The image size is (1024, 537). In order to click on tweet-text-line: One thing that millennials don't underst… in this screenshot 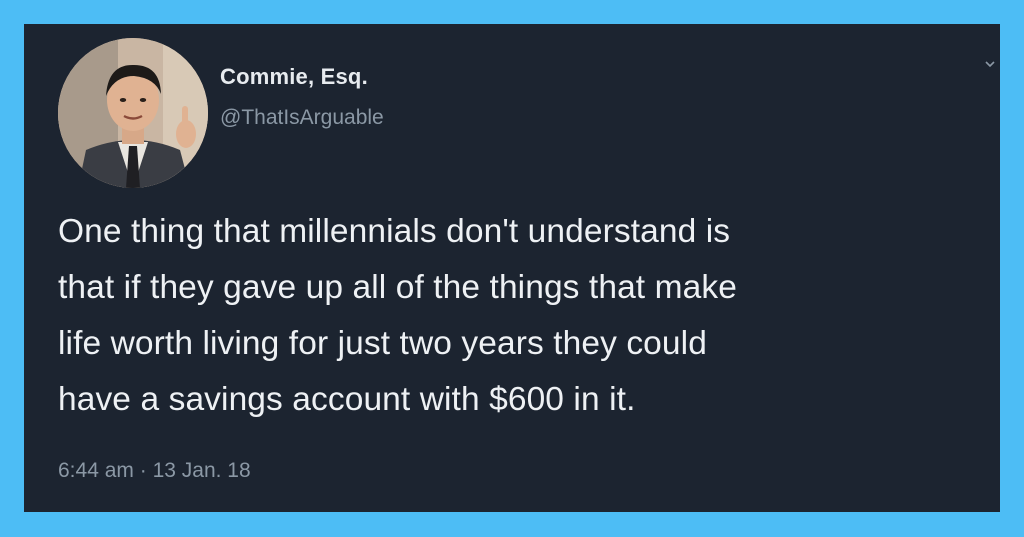, I will do `click(394, 231)`.